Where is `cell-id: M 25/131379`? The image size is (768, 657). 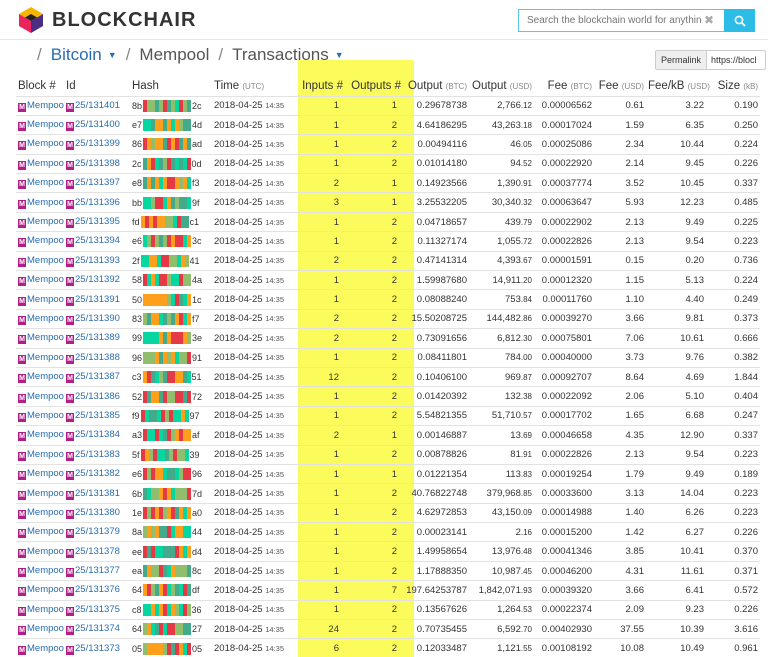
cell-id: M 25/131379 is located at coordinates (97, 532).